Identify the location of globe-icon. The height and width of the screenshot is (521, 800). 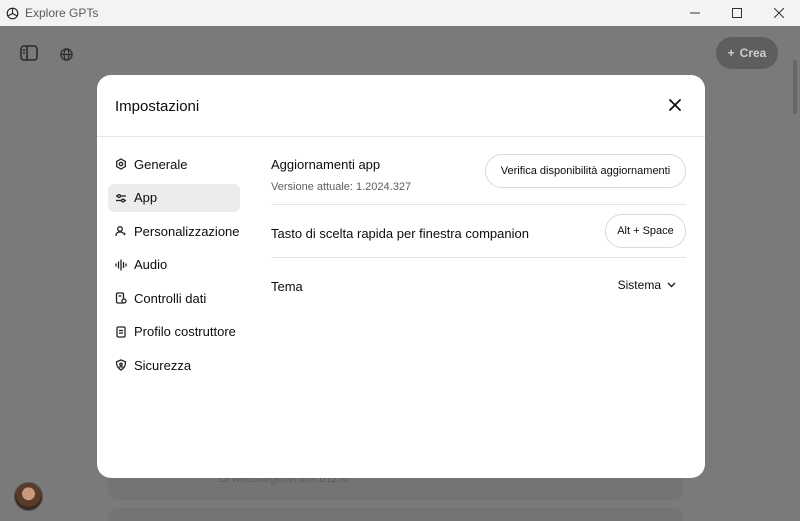
(66, 54).